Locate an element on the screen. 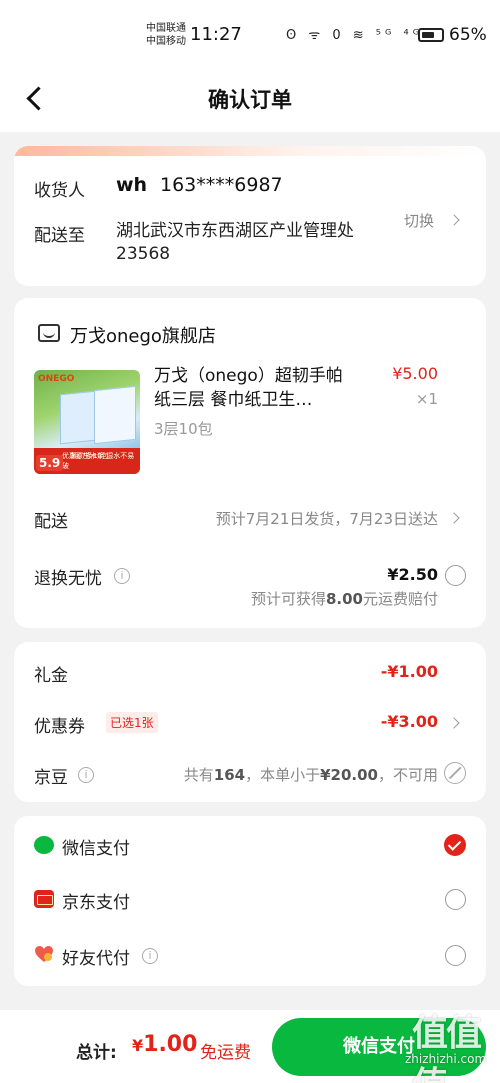  store-name: 万戈onego旗舰店 is located at coordinates (143, 335).